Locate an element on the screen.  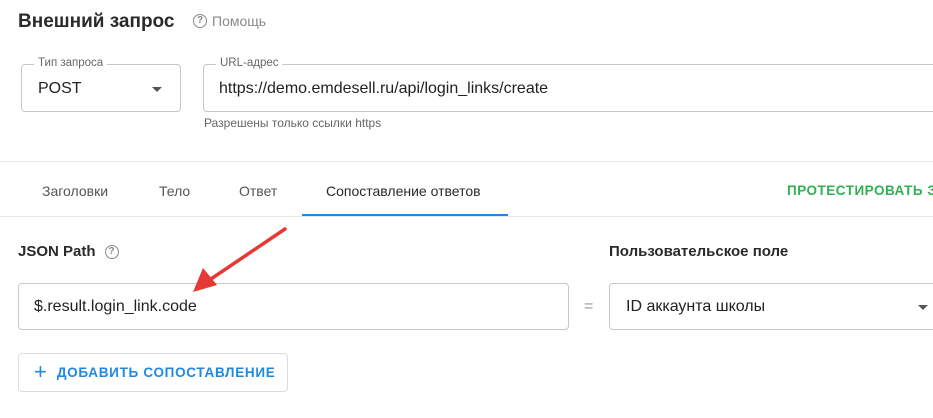
annotation-arrow-icon is located at coordinates (240, 259).